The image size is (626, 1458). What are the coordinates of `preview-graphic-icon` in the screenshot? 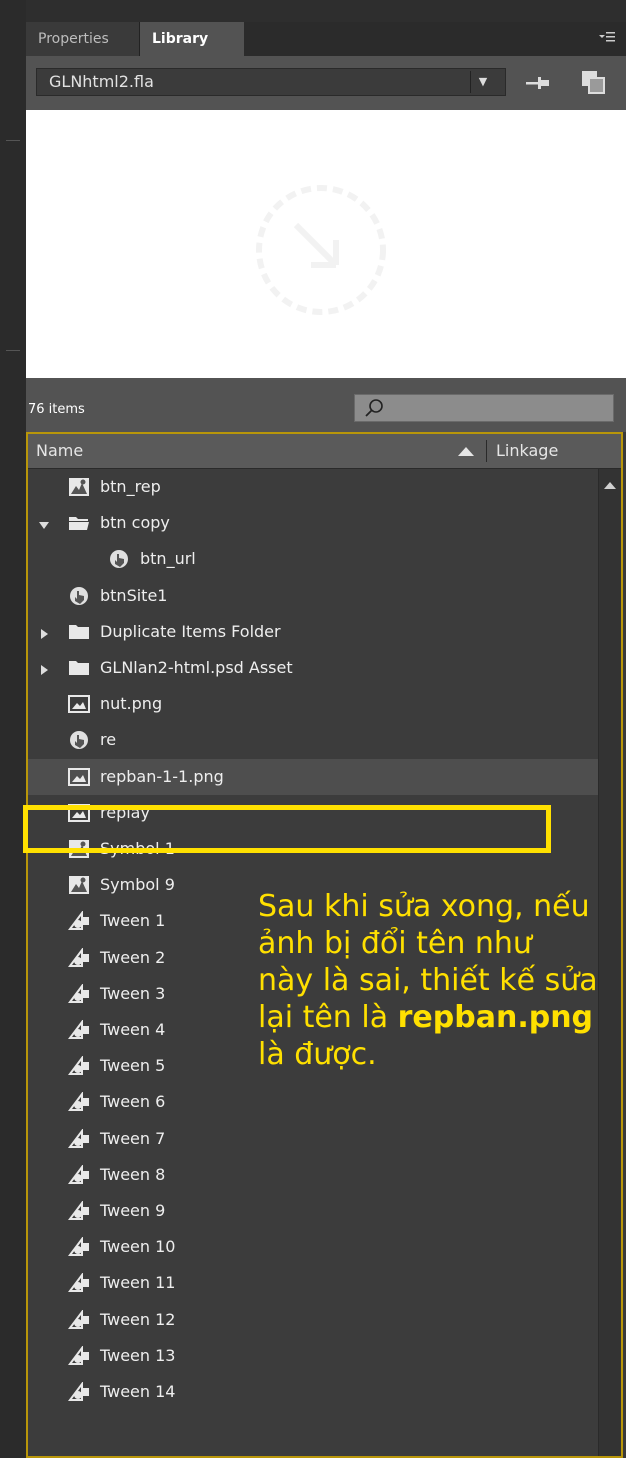 It's located at (321, 250).